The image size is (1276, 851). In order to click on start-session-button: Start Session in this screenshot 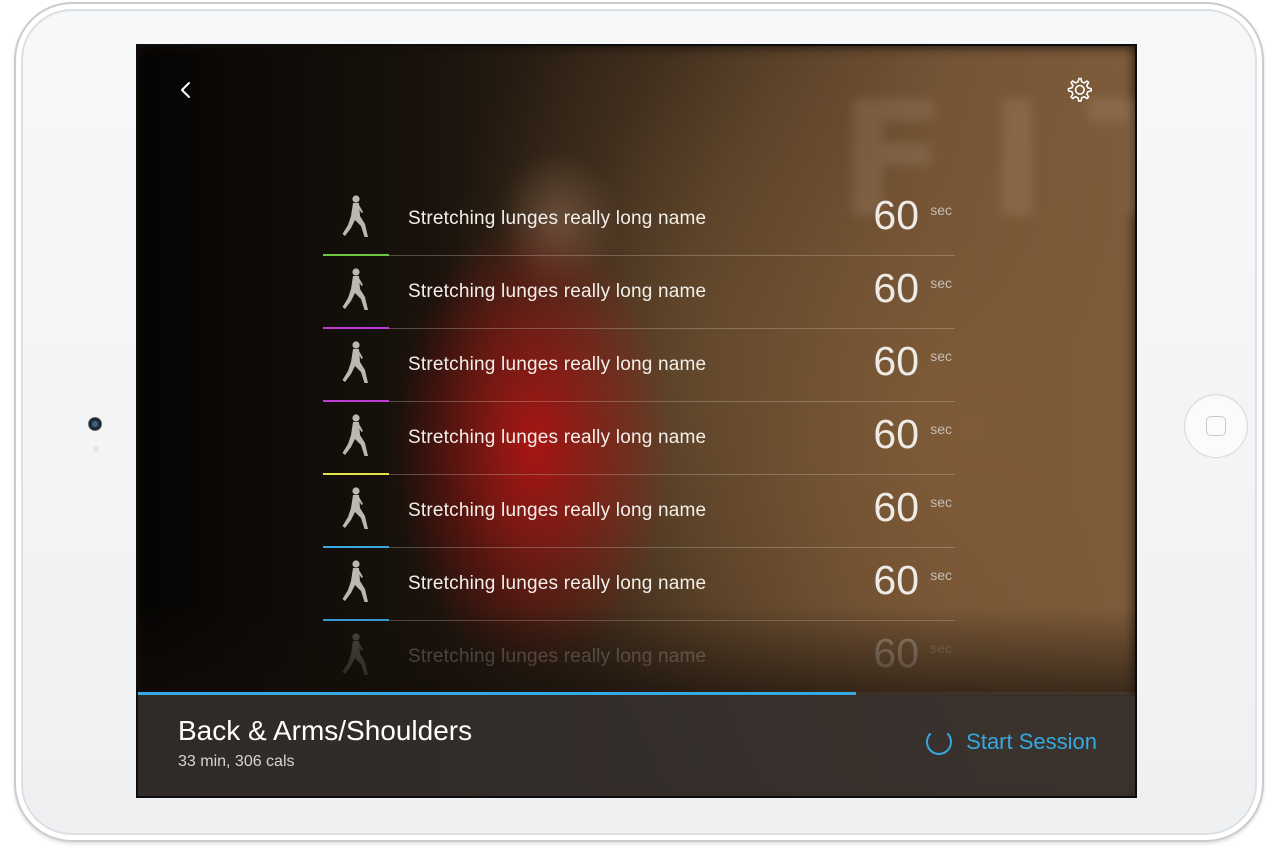, I will do `click(1011, 742)`.